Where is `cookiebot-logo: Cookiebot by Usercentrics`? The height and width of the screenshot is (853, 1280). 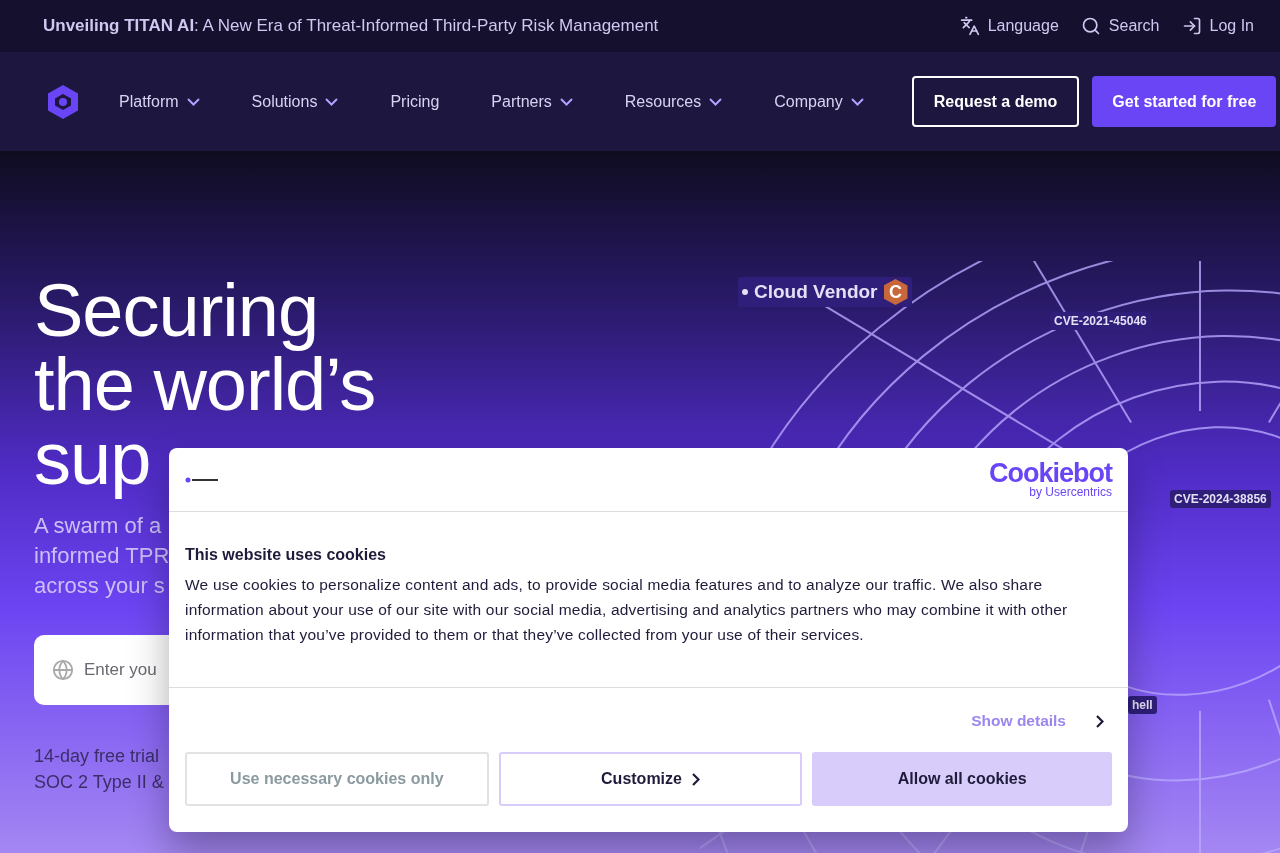 cookiebot-logo: Cookiebot by Usercentrics is located at coordinates (1050, 479).